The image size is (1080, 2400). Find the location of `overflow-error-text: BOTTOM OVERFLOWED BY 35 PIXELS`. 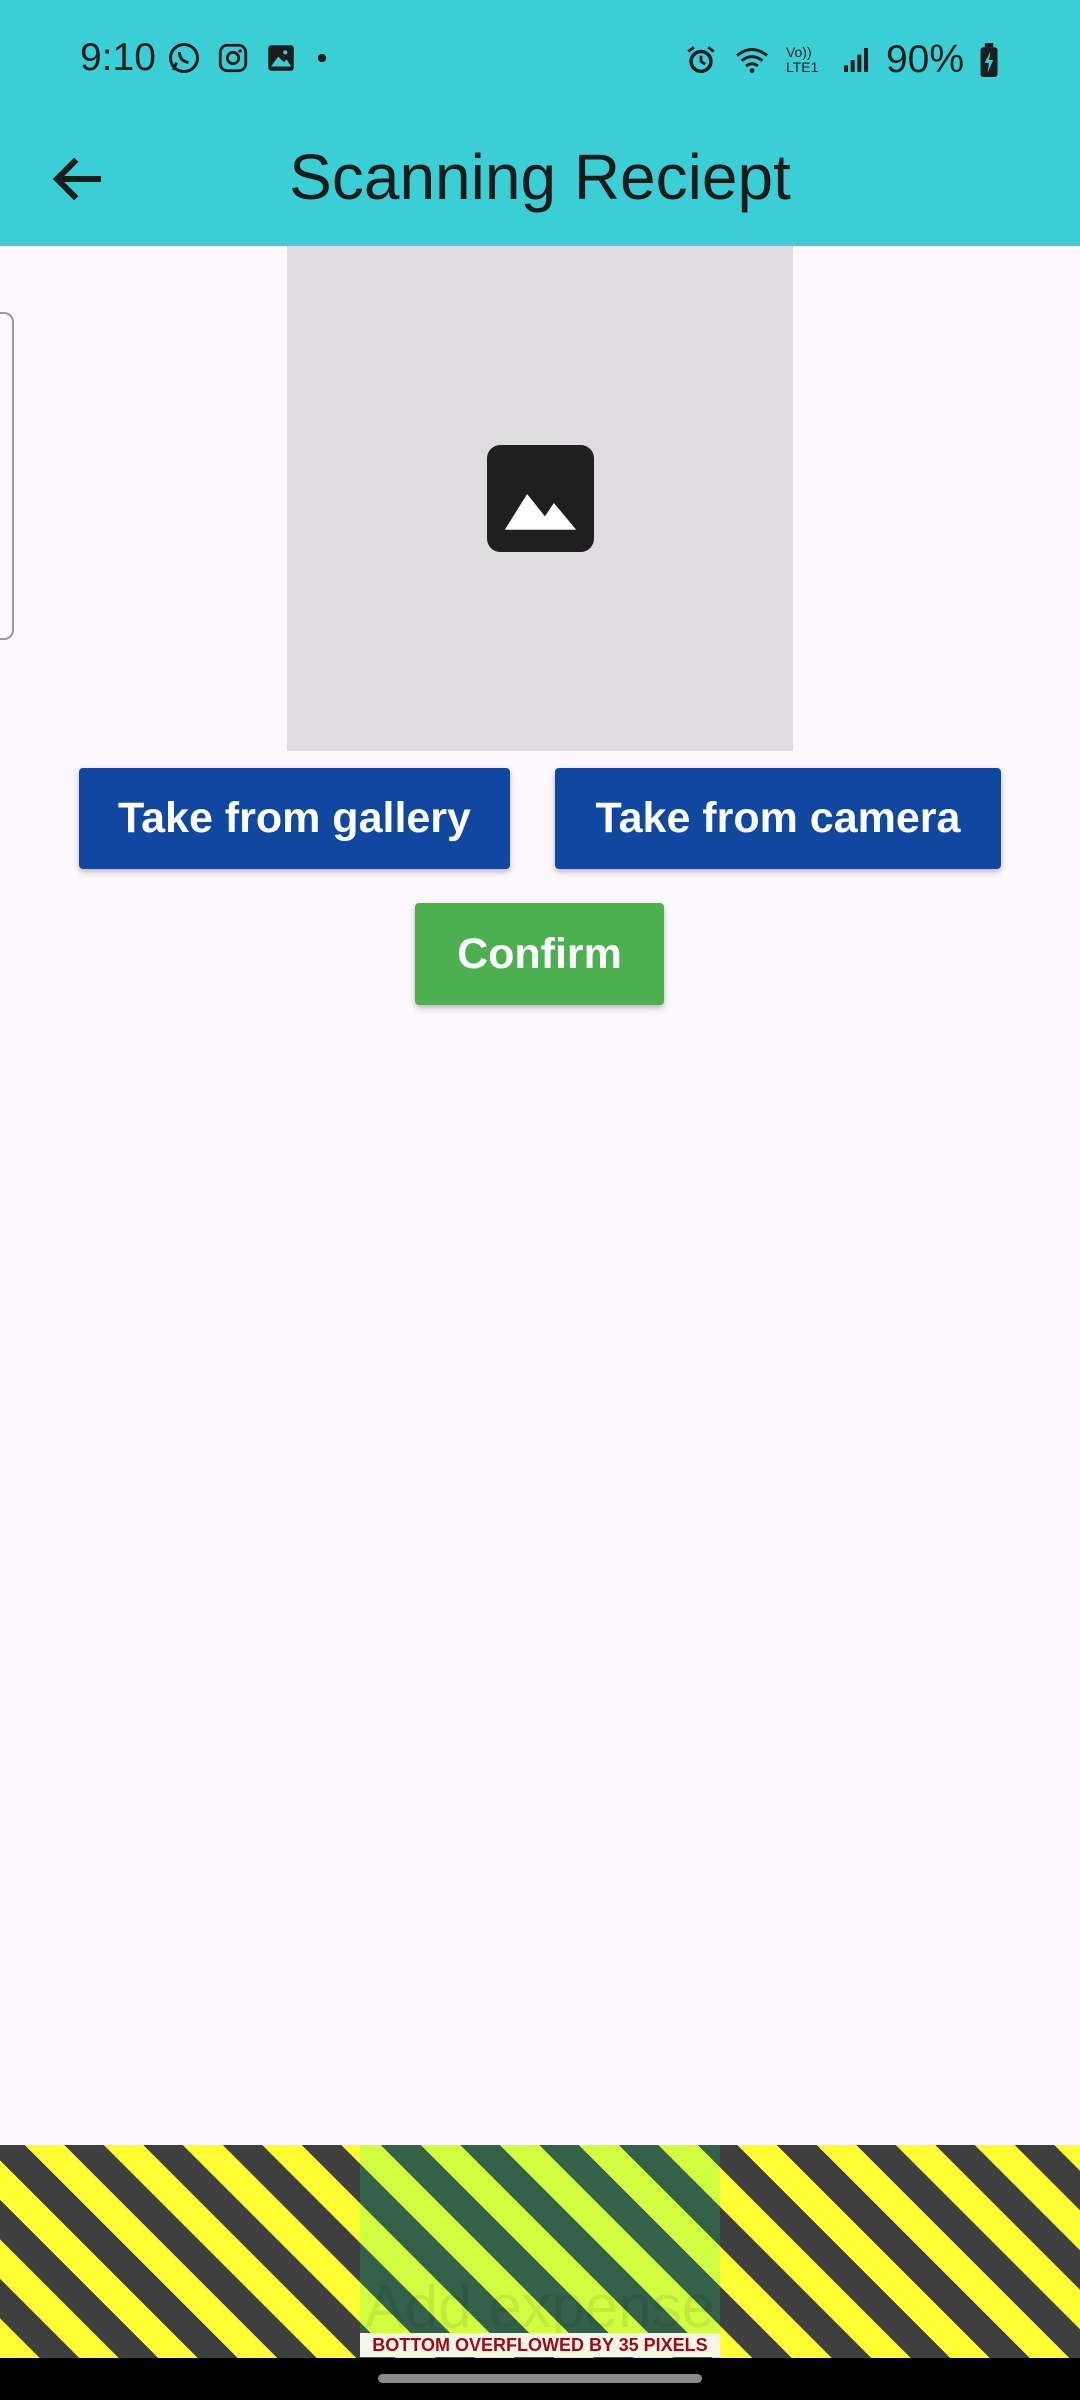

overflow-error-text: BOTTOM OVERFLOWED BY 35 PIXELS is located at coordinates (540, 2345).